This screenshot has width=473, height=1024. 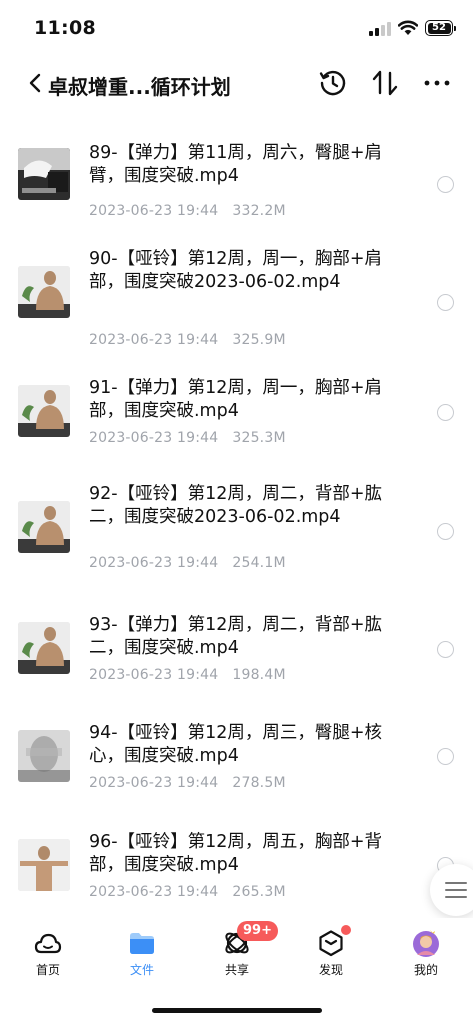 I want to click on history-icon, so click(x=333, y=83).